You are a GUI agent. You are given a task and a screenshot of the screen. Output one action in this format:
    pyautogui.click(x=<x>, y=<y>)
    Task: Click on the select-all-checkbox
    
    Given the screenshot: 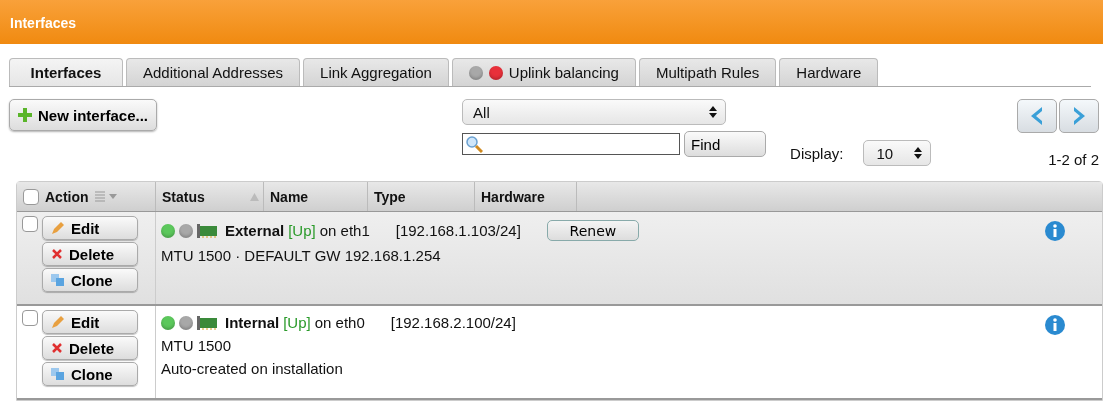 What is the action you would take?
    pyautogui.click(x=31, y=196)
    